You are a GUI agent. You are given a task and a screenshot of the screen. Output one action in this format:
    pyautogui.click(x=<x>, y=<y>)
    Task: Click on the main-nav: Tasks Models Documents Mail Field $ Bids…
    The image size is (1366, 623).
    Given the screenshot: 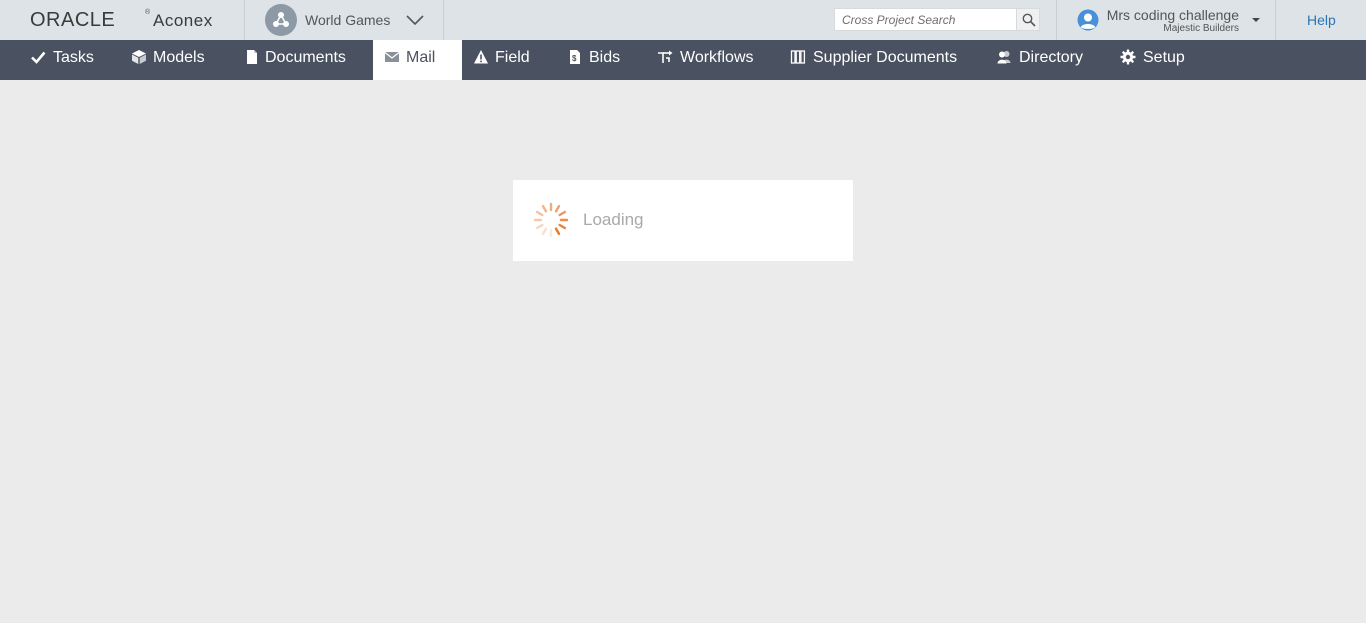 What is the action you would take?
    pyautogui.click(x=683, y=60)
    